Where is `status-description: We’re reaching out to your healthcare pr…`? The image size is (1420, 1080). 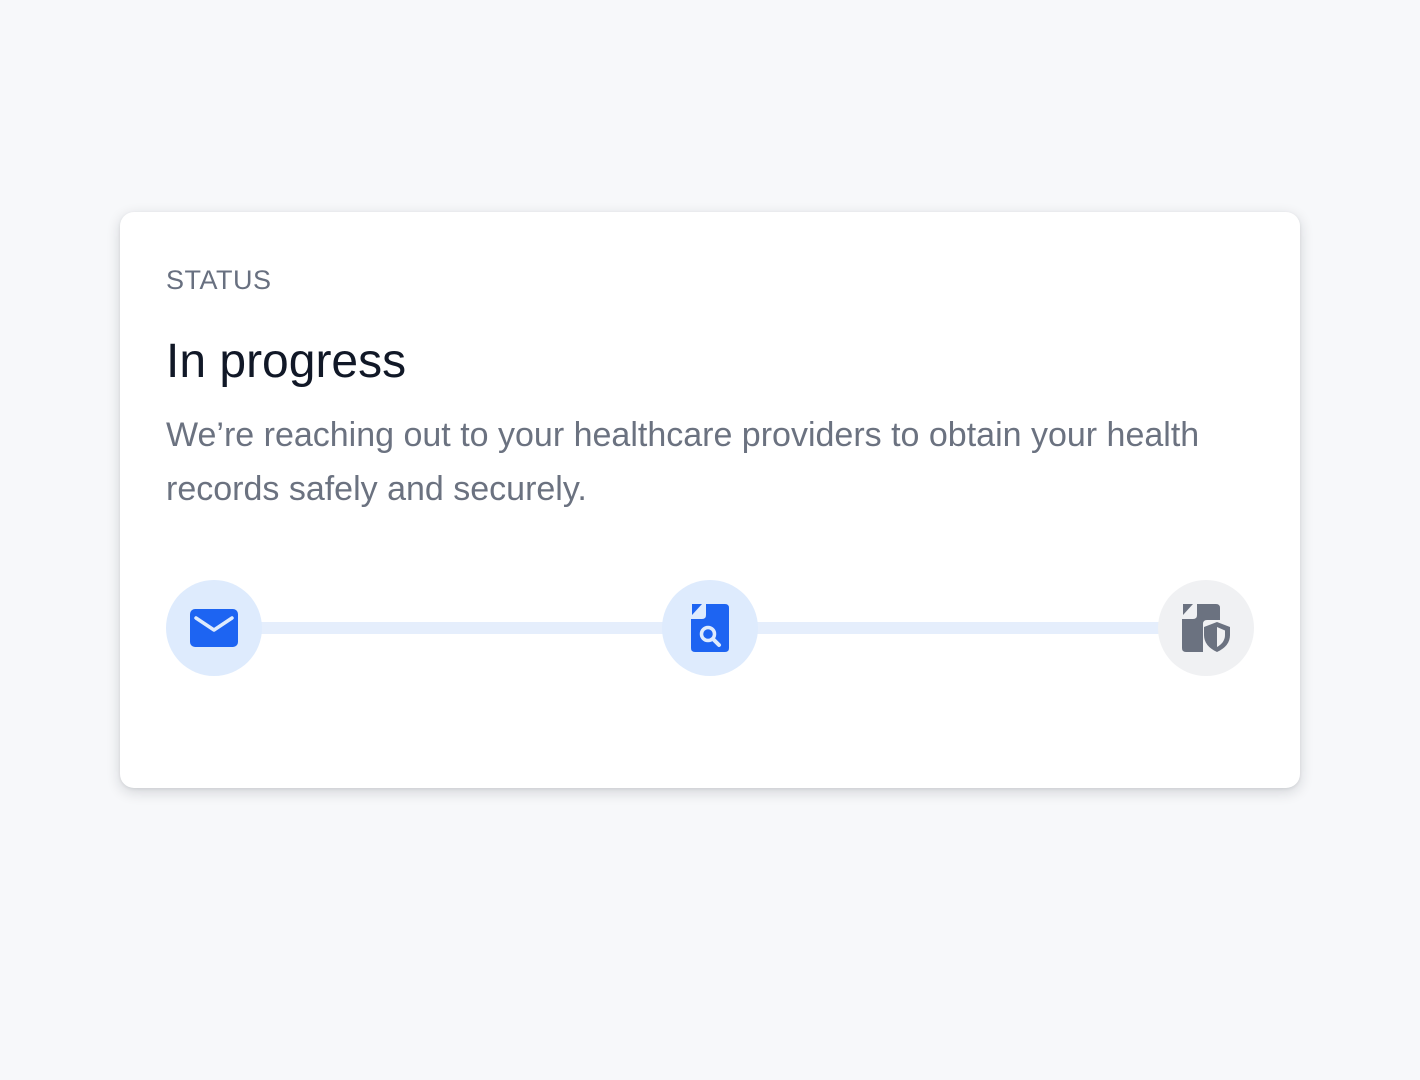 status-description: We’re reaching out to your healthcare pr… is located at coordinates (683, 462).